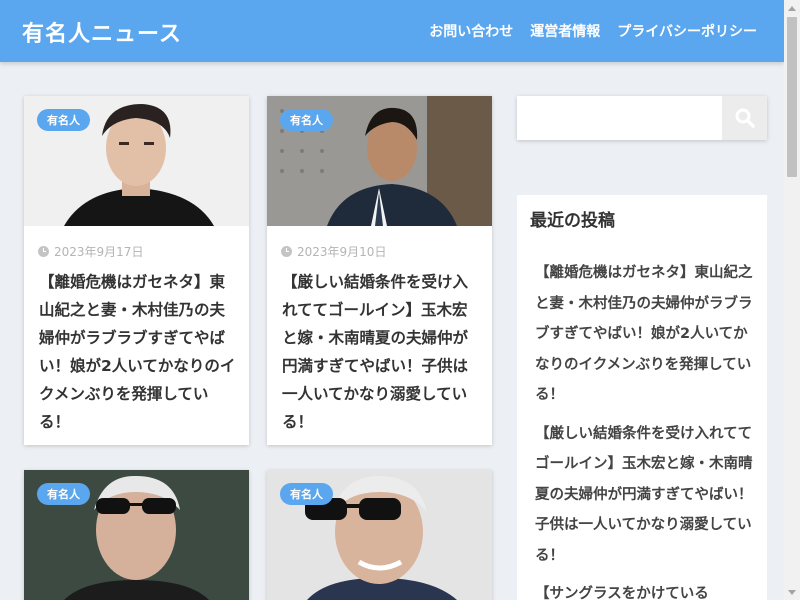  Describe the element at coordinates (792, 97) in the screenshot. I see `scroll-thumb` at that location.